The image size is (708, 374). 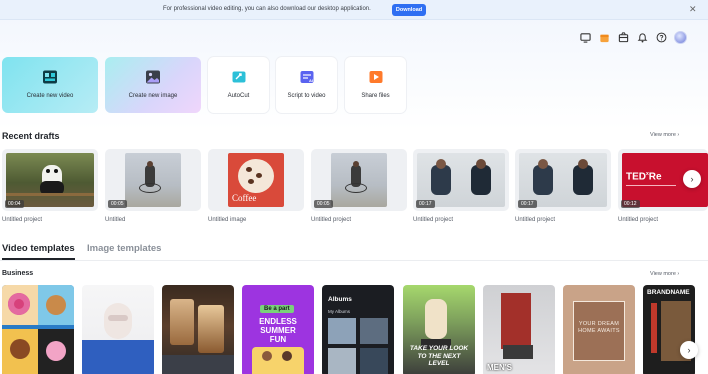 I want to click on template-card: MEN'S, so click(x=519, y=329).